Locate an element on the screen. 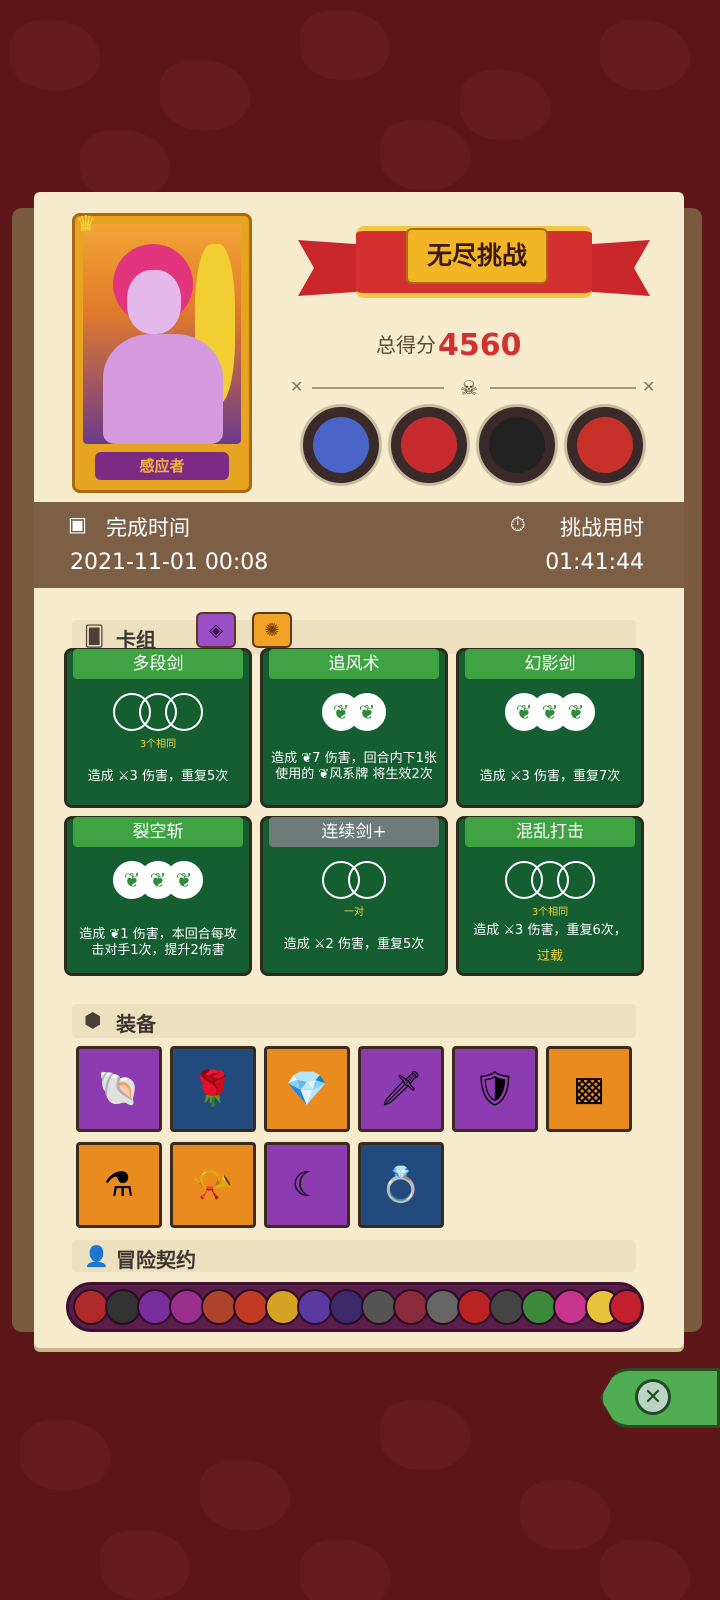 The image size is (720, 1600). finish-time-value: 2021-11-01 00:08 is located at coordinates (169, 562).